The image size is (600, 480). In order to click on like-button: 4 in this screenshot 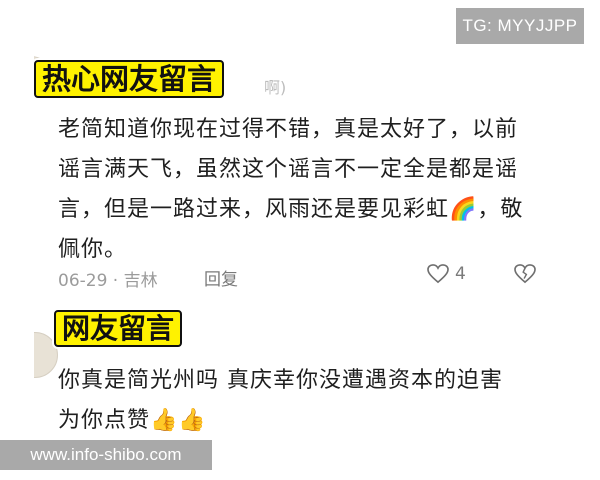, I will do `click(446, 274)`.